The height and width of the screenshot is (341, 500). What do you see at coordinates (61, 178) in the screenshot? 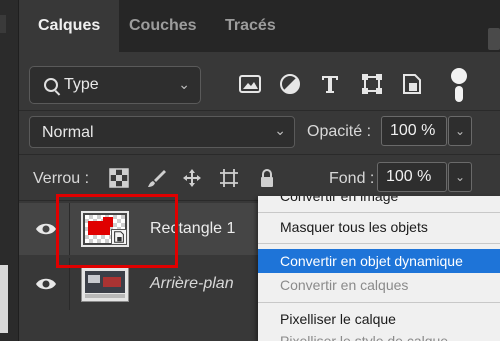
I see `lock-label: Verrou :` at bounding box center [61, 178].